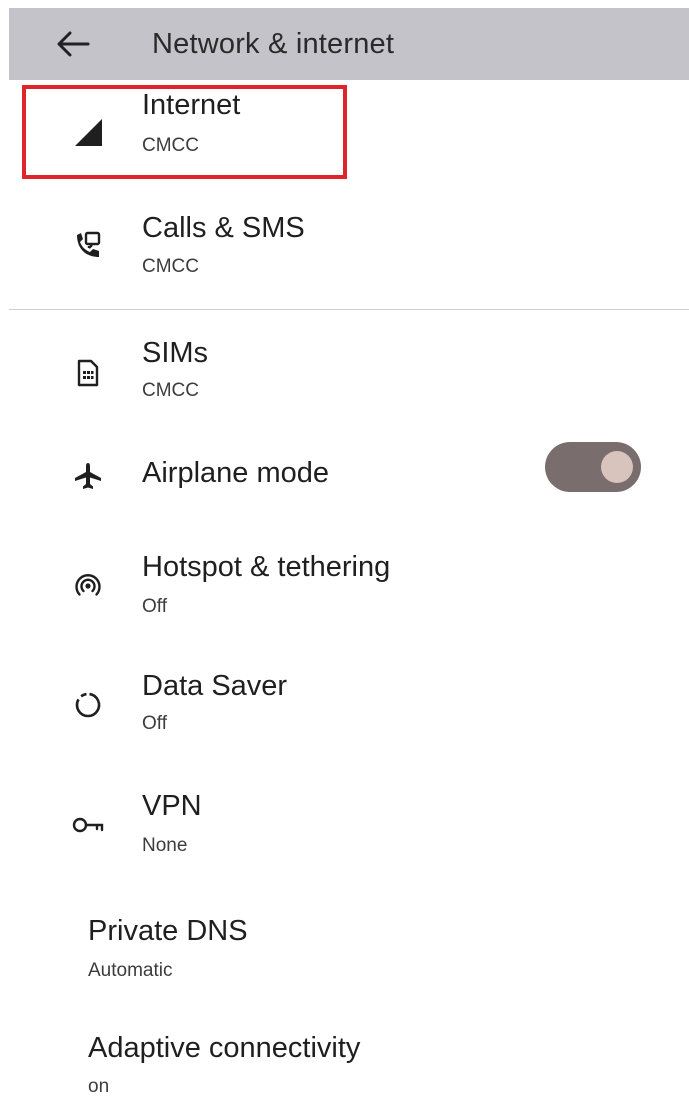 This screenshot has width=689, height=1098. I want to click on back-button, so click(73, 44).